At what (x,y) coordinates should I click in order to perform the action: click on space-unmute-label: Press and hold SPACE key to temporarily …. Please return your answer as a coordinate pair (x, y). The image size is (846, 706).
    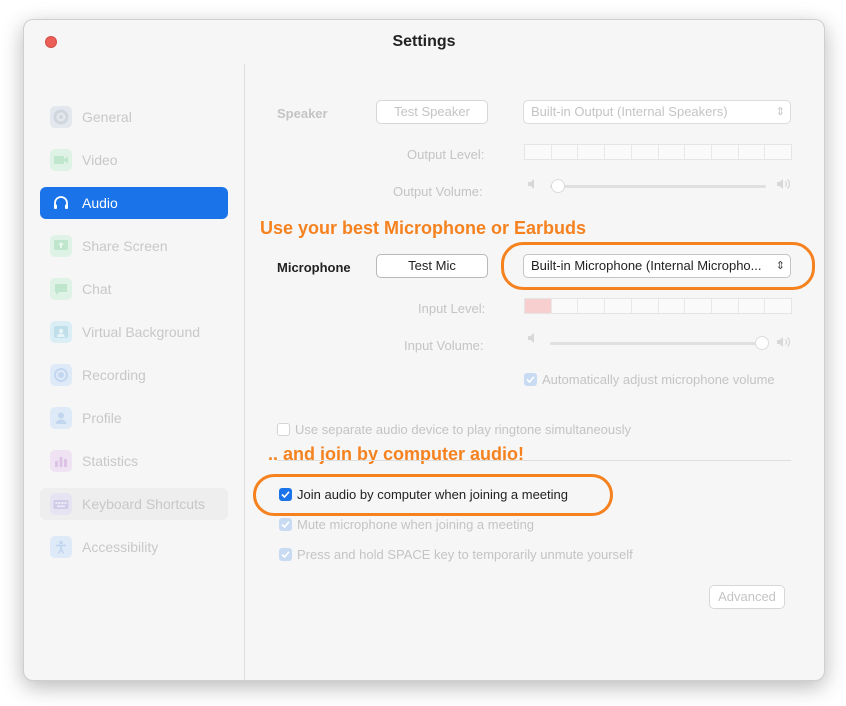
    Looking at the image, I should click on (465, 554).